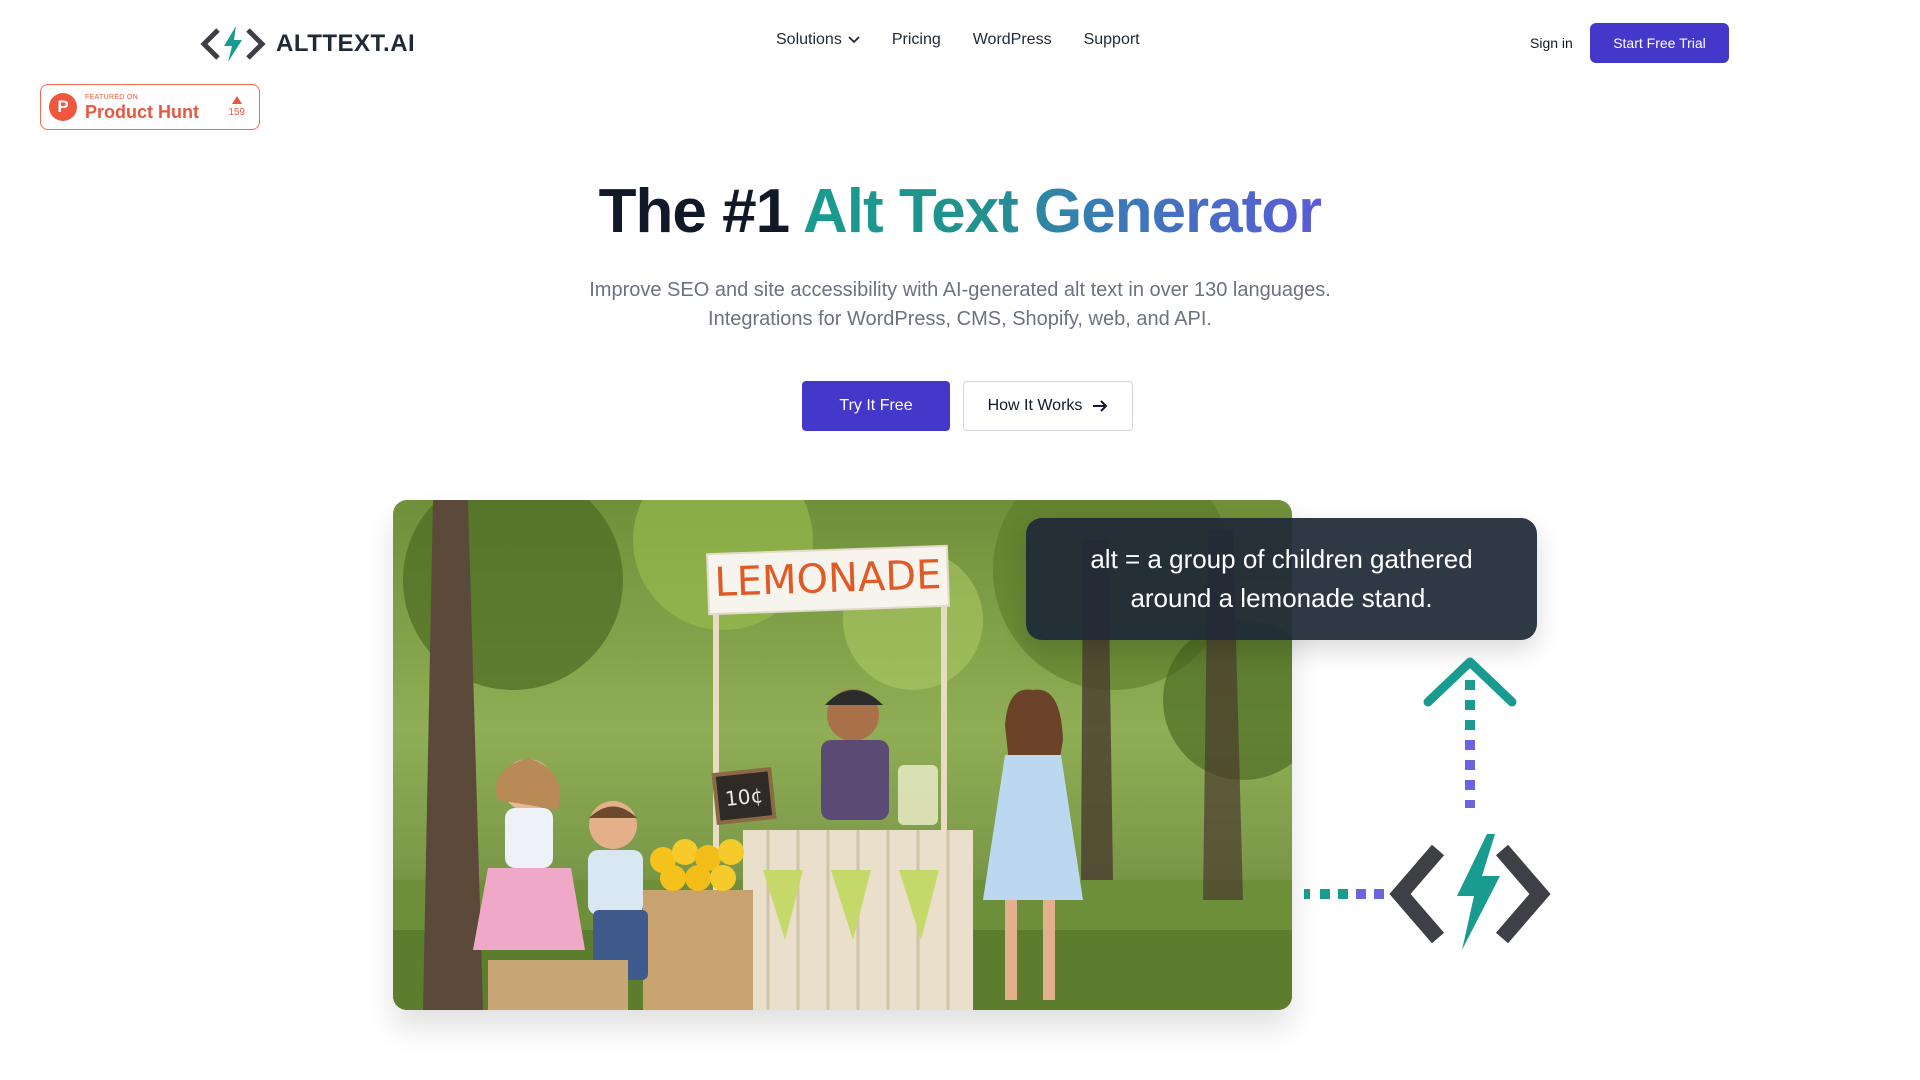  I want to click on price-board: 10¢, so click(744, 797).